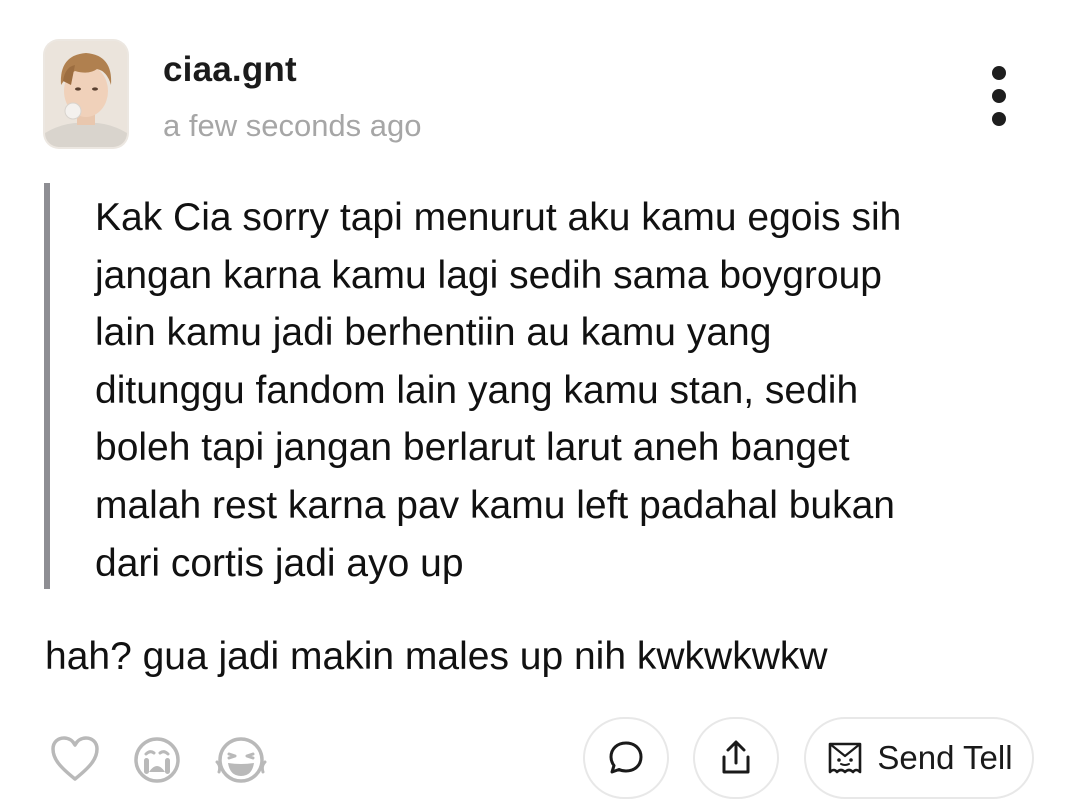  I want to click on share-icon, so click(736, 757).